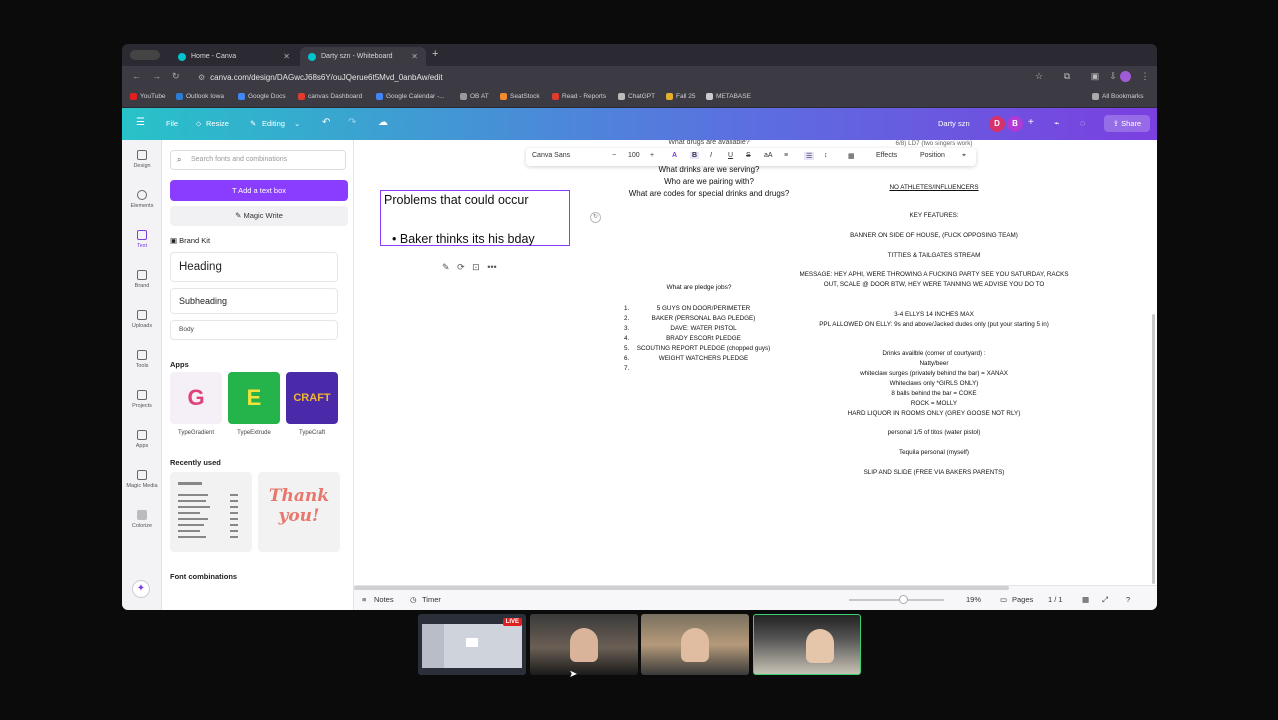  Describe the element at coordinates (932, 155) in the screenshot. I see `position-button: Position` at that location.